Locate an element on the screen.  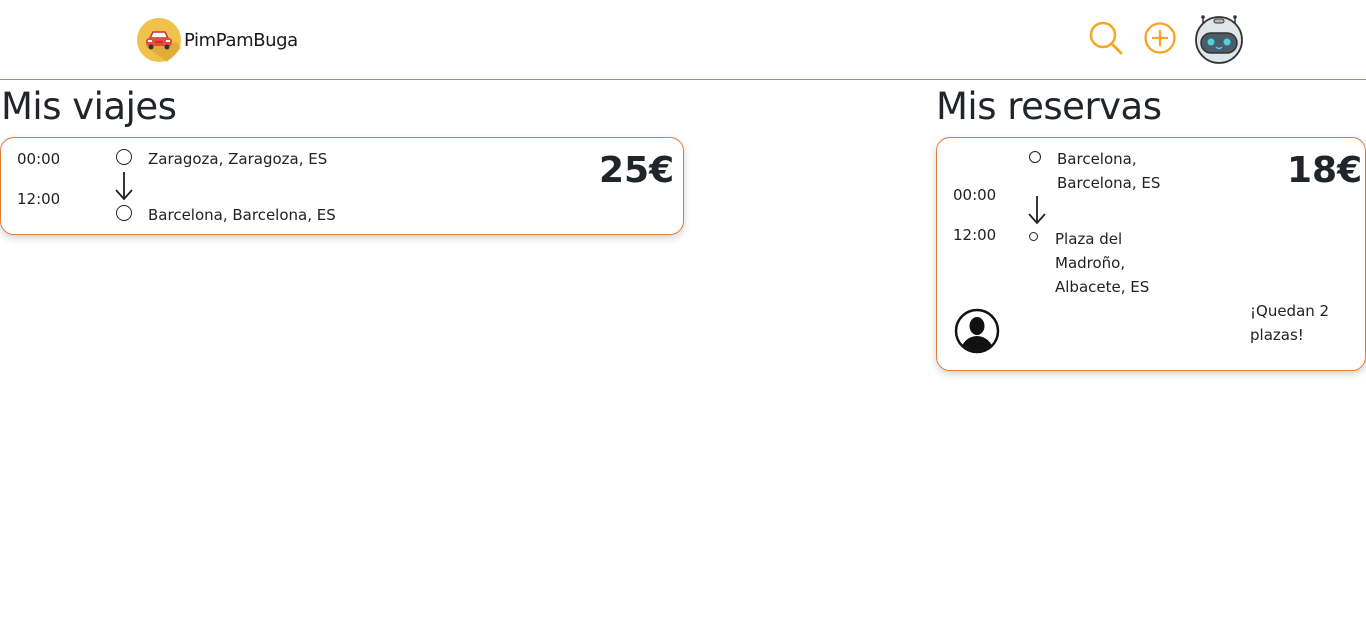
destination-location: Plaza del Madroño, Albacete, ES is located at coordinates (1102, 263).